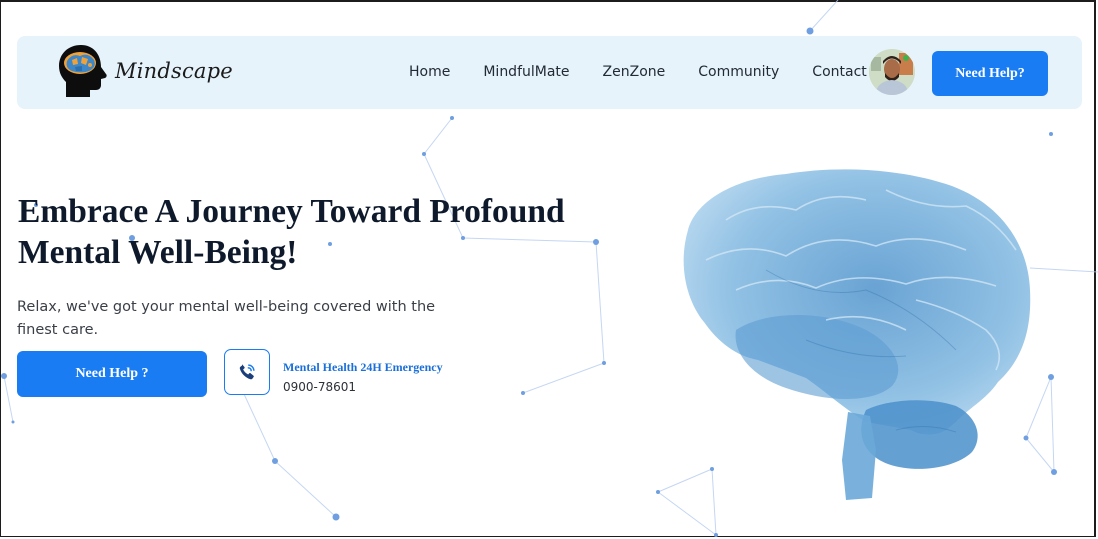 The height and width of the screenshot is (539, 1098). I want to click on hero-need-help-button: Need Help ?, so click(112, 374).